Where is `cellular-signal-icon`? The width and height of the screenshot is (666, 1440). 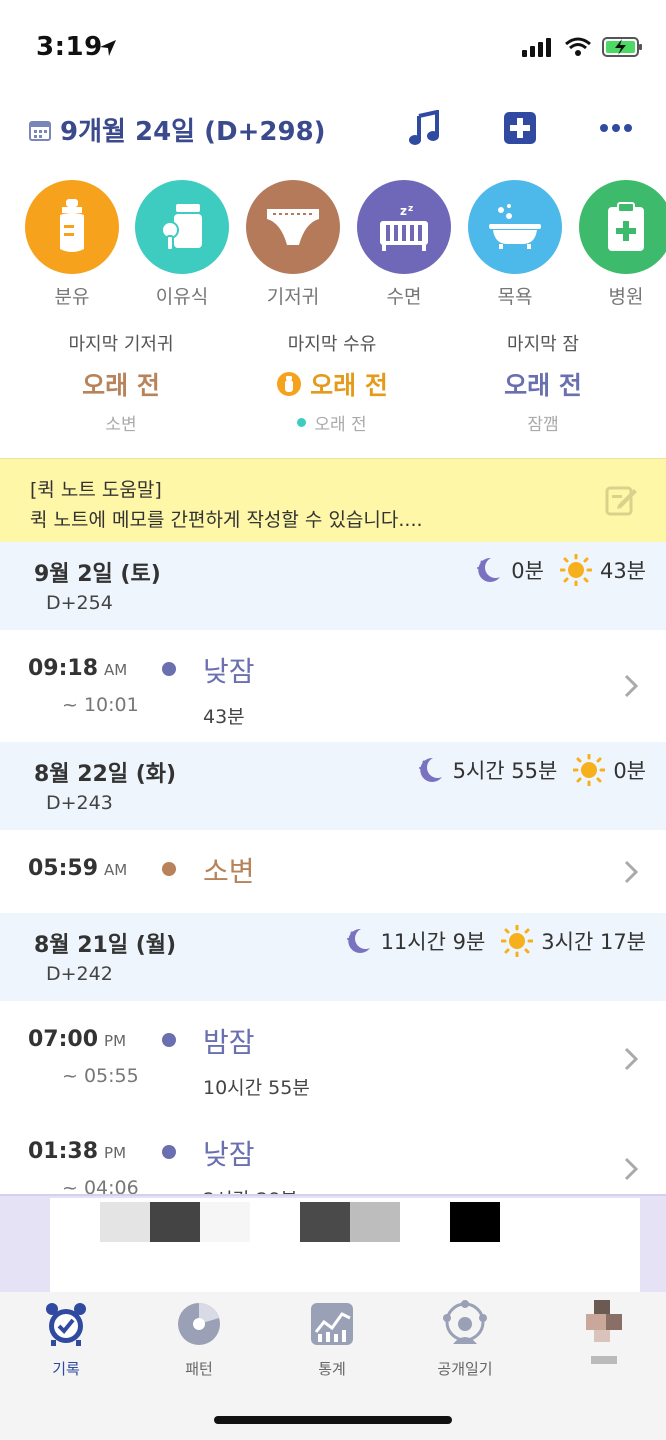 cellular-signal-icon is located at coordinates (536, 47).